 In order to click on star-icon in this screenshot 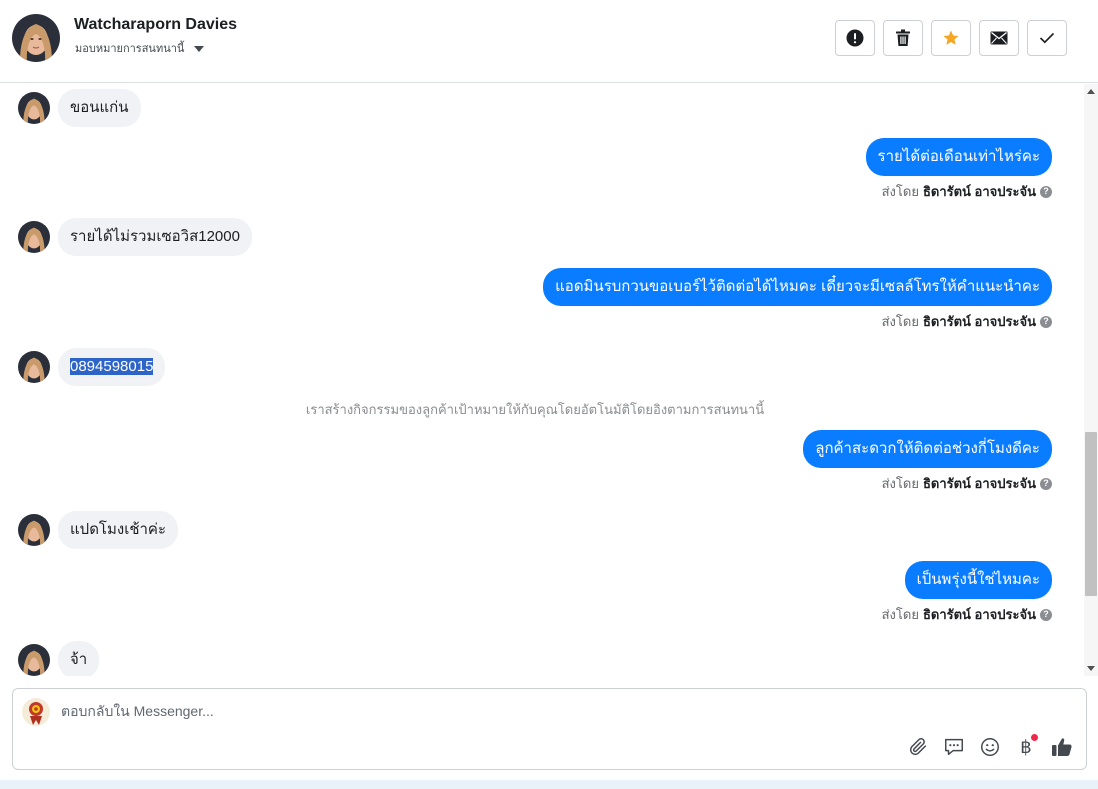, I will do `click(951, 37)`.